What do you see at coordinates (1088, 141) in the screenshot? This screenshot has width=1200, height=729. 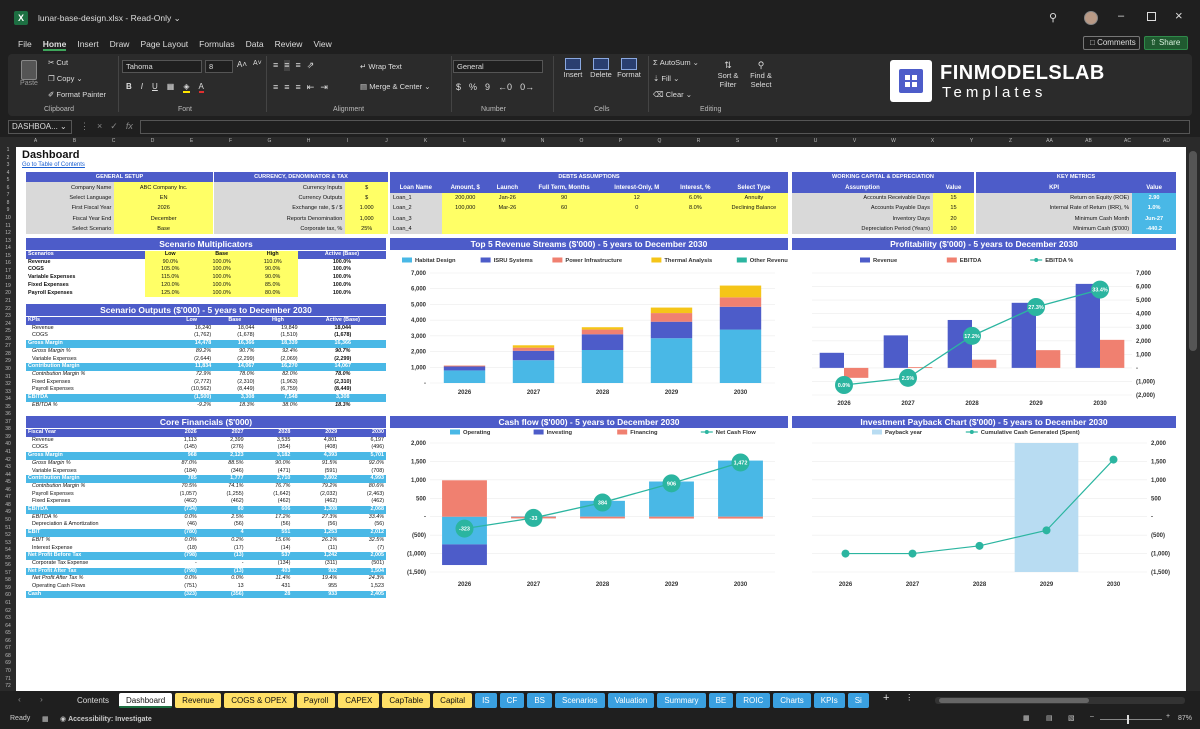 I see `column-header: AB` at bounding box center [1088, 141].